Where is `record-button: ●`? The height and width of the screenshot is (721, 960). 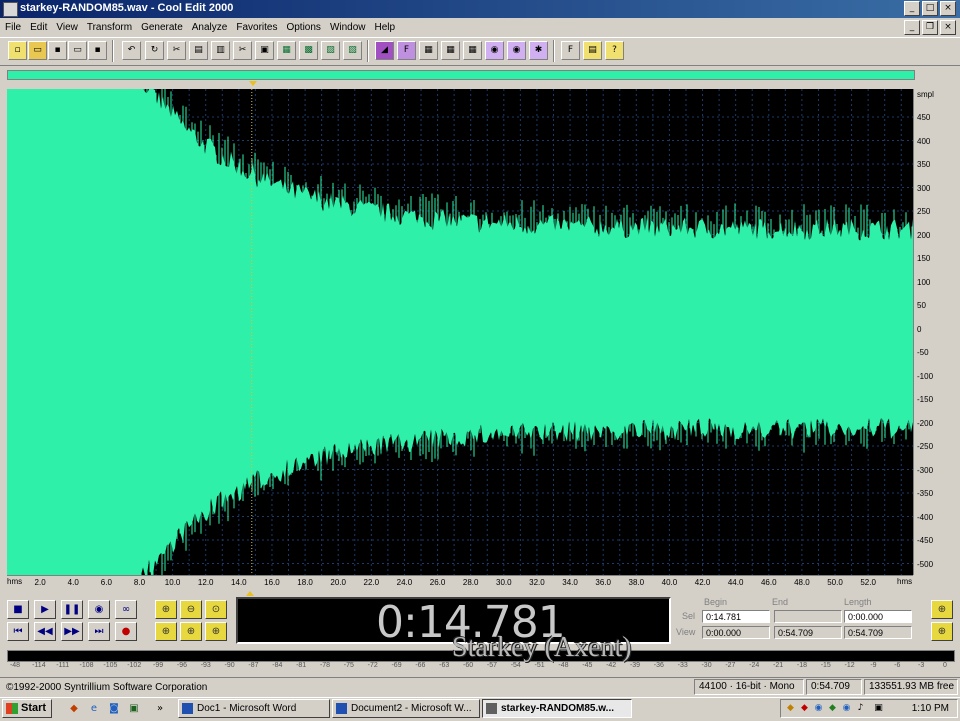 record-button: ● is located at coordinates (126, 631).